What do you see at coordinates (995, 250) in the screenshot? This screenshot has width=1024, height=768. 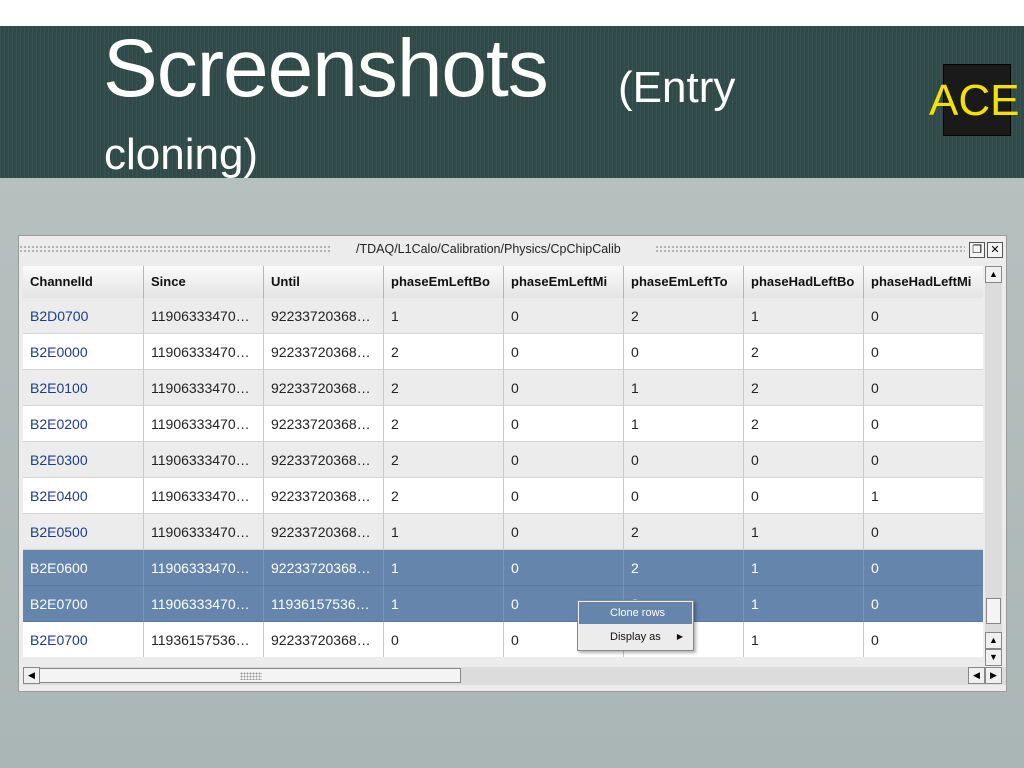 I see `close-icon: ✕` at bounding box center [995, 250].